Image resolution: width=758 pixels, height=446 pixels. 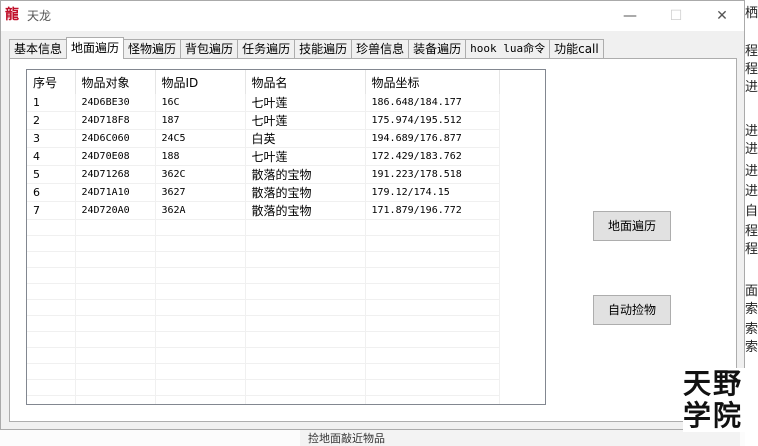 I want to click on tab-function-call: 功能call, so click(x=576, y=49).